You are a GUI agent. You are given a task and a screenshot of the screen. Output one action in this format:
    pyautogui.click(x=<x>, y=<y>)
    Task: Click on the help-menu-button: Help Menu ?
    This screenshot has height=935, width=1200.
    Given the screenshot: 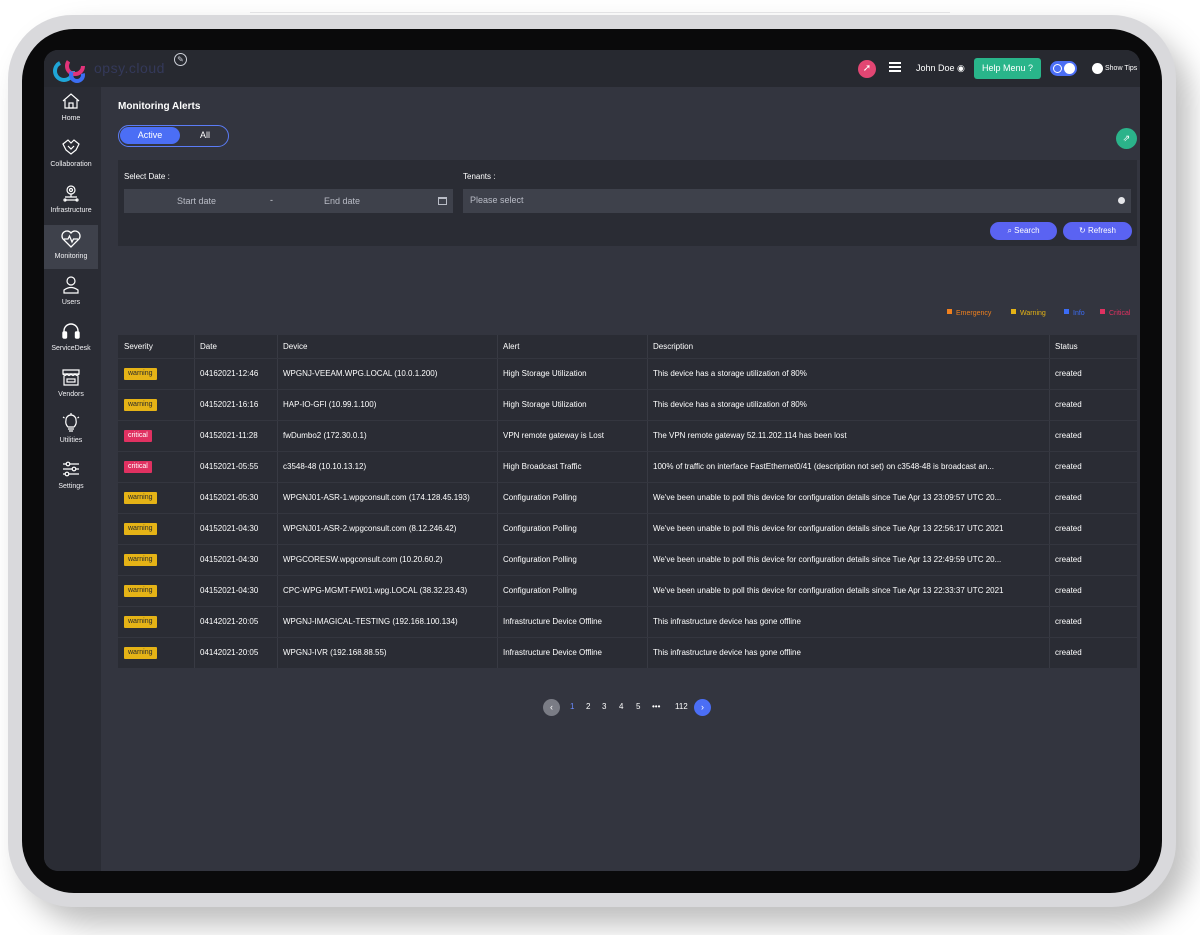 What is the action you would take?
    pyautogui.click(x=1007, y=68)
    